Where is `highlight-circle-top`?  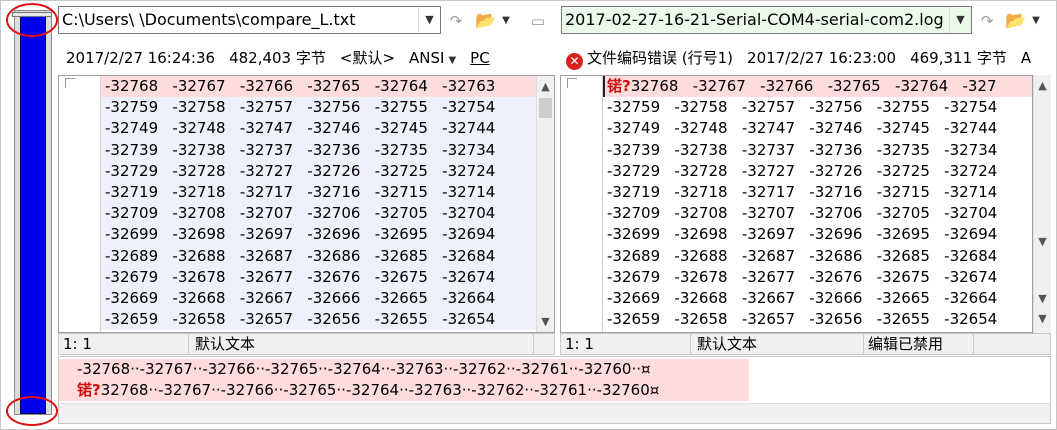 highlight-circle-top is located at coordinates (32, 20).